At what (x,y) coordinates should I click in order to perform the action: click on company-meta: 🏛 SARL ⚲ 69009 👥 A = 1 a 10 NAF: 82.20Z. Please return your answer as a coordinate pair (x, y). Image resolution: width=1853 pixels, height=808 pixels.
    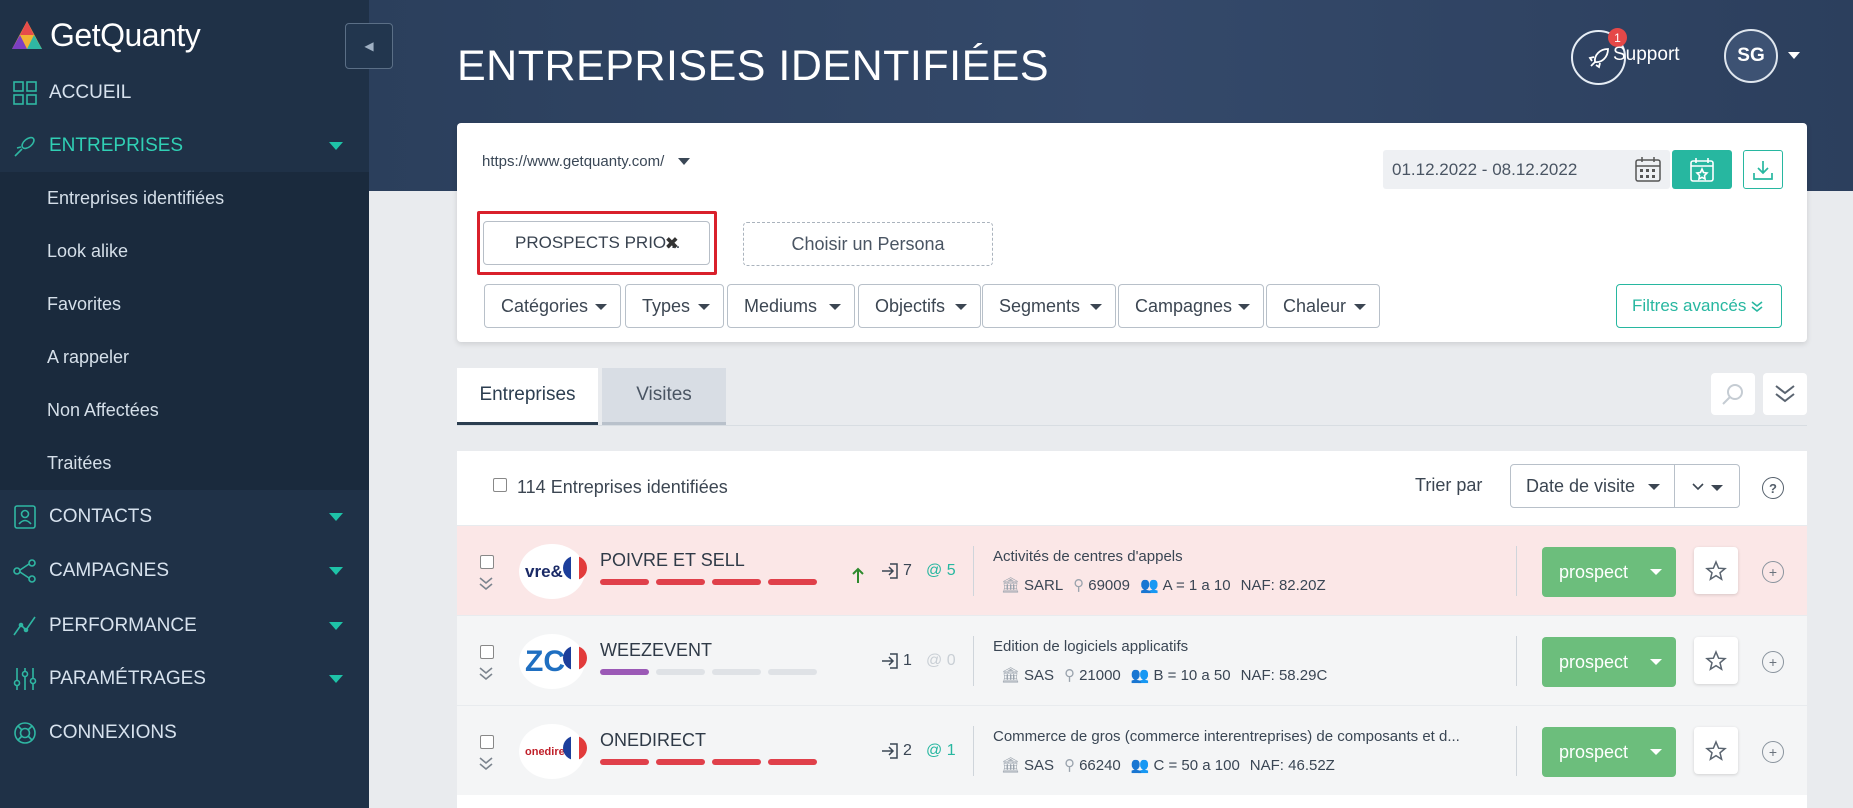
    Looking at the image, I should click on (1163, 585).